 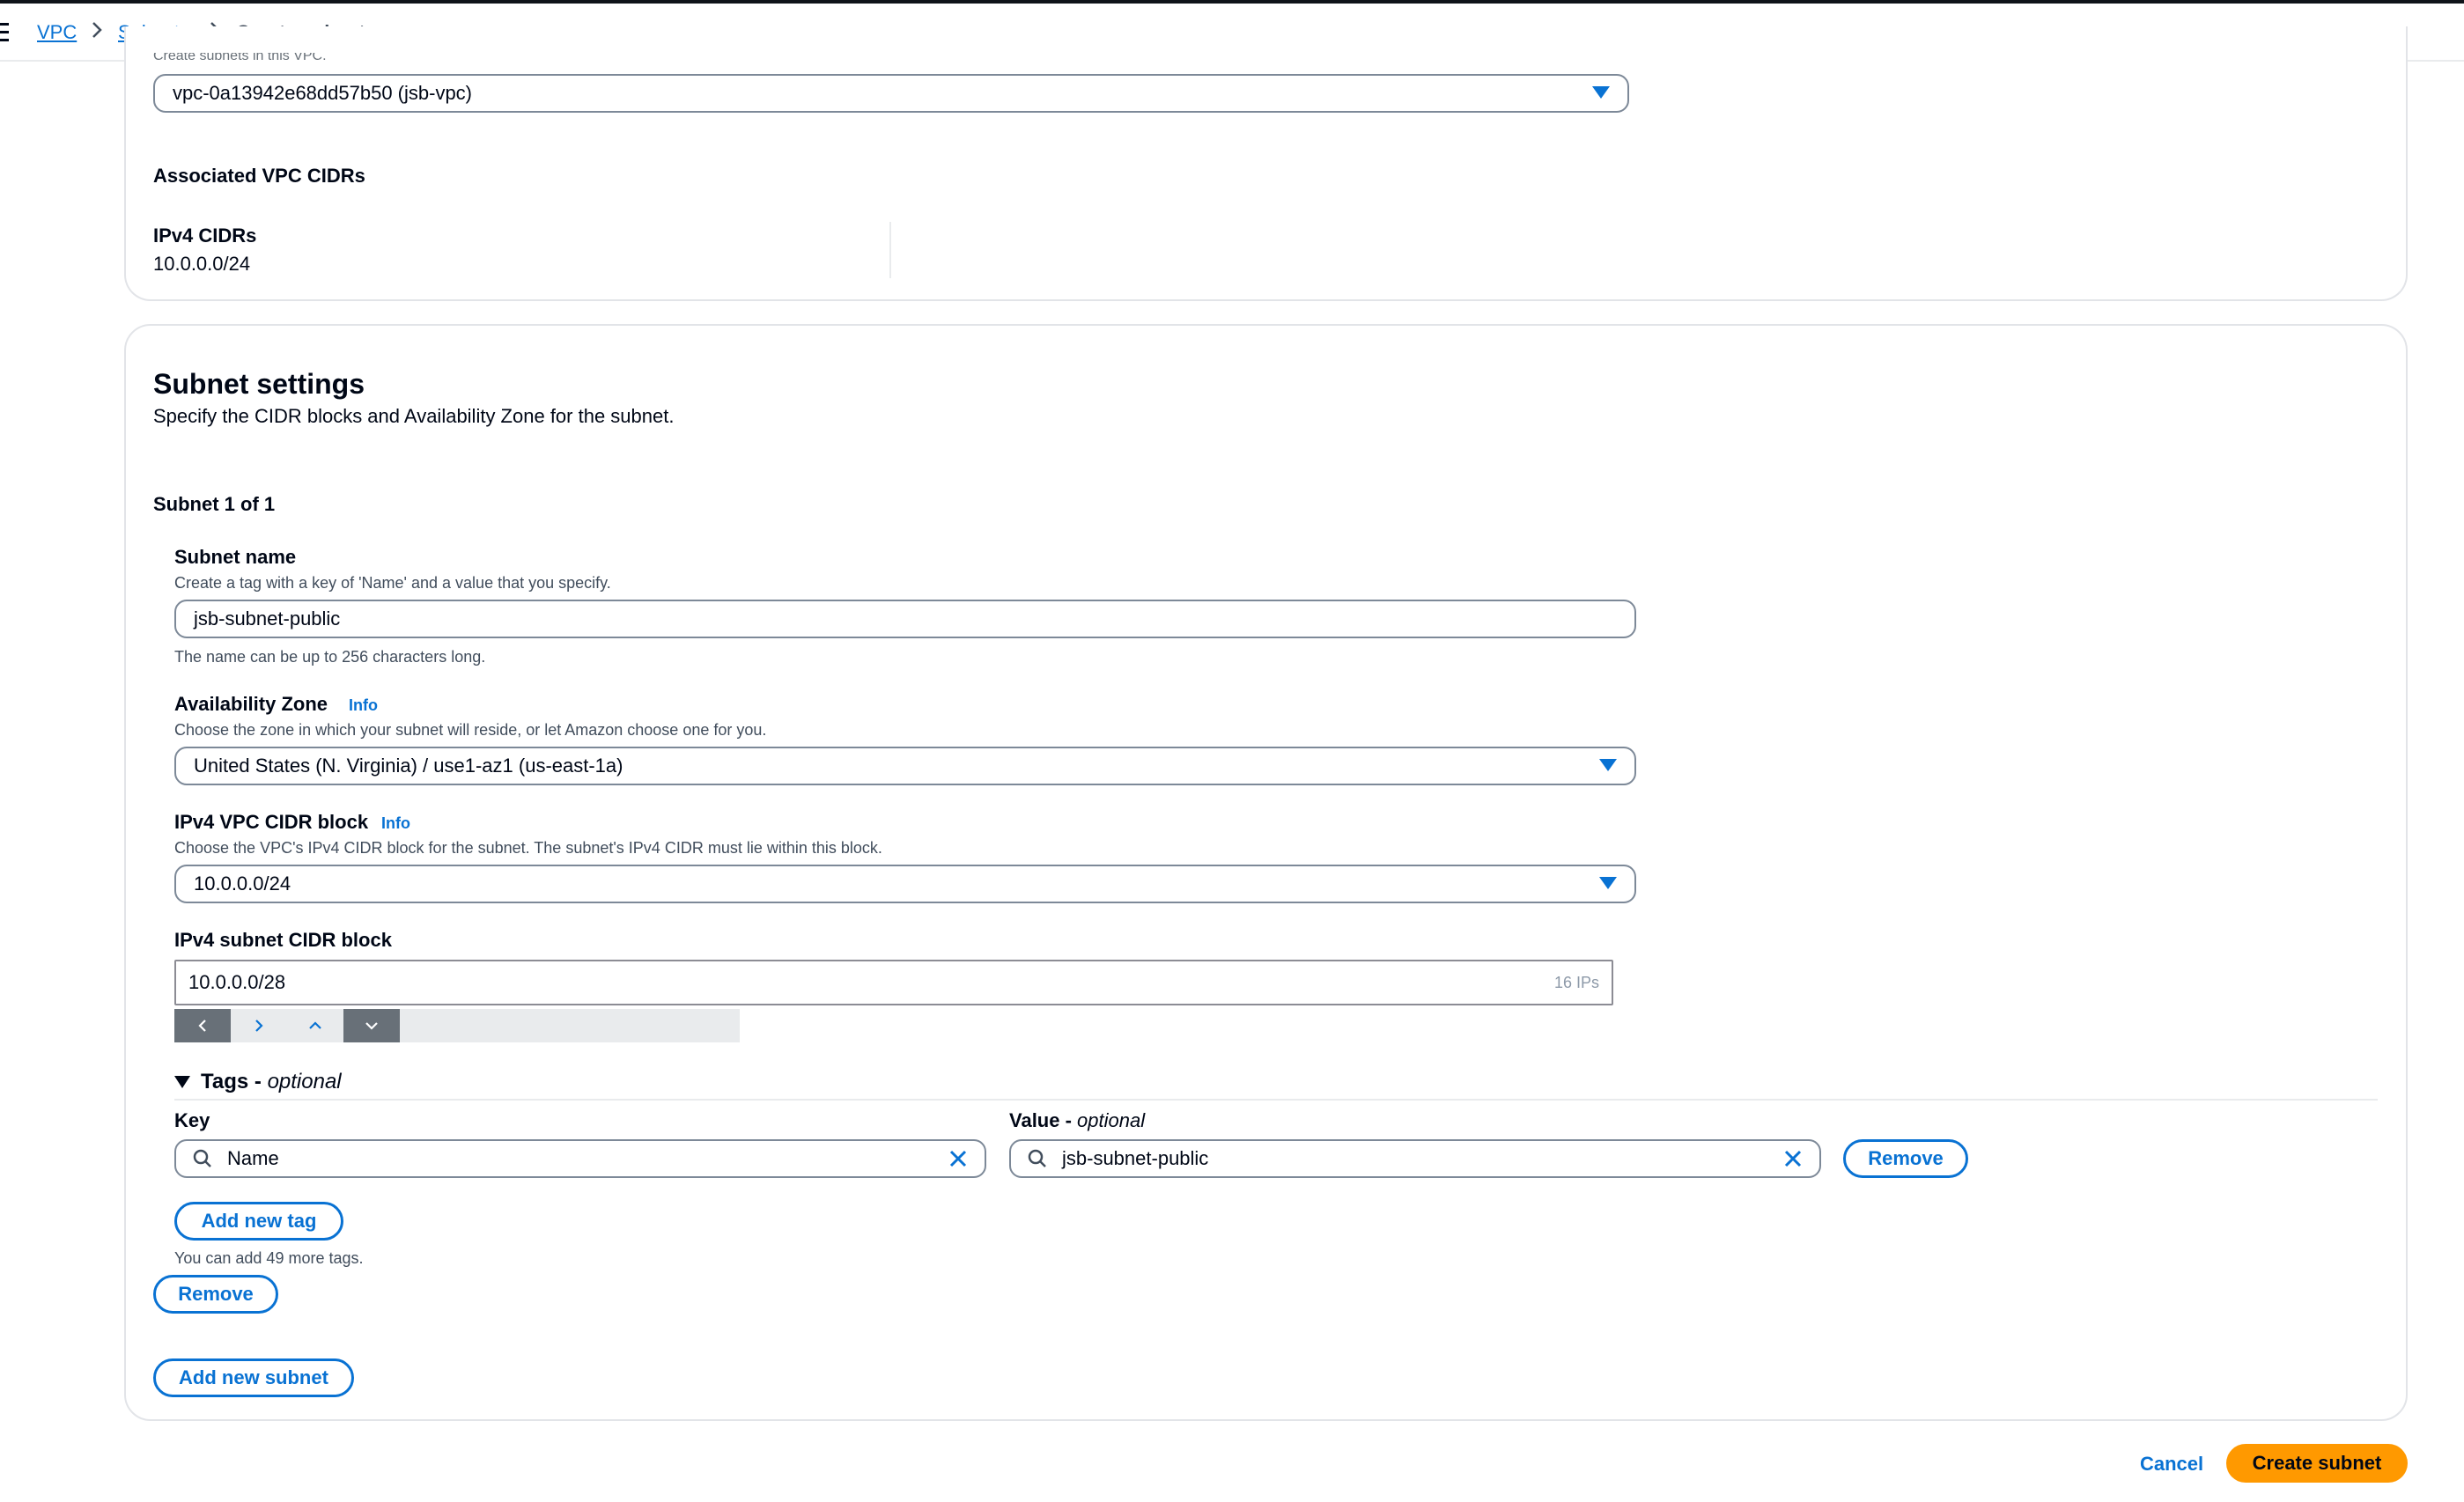 I want to click on tag-value-label: Value - optional, so click(x=1077, y=1120).